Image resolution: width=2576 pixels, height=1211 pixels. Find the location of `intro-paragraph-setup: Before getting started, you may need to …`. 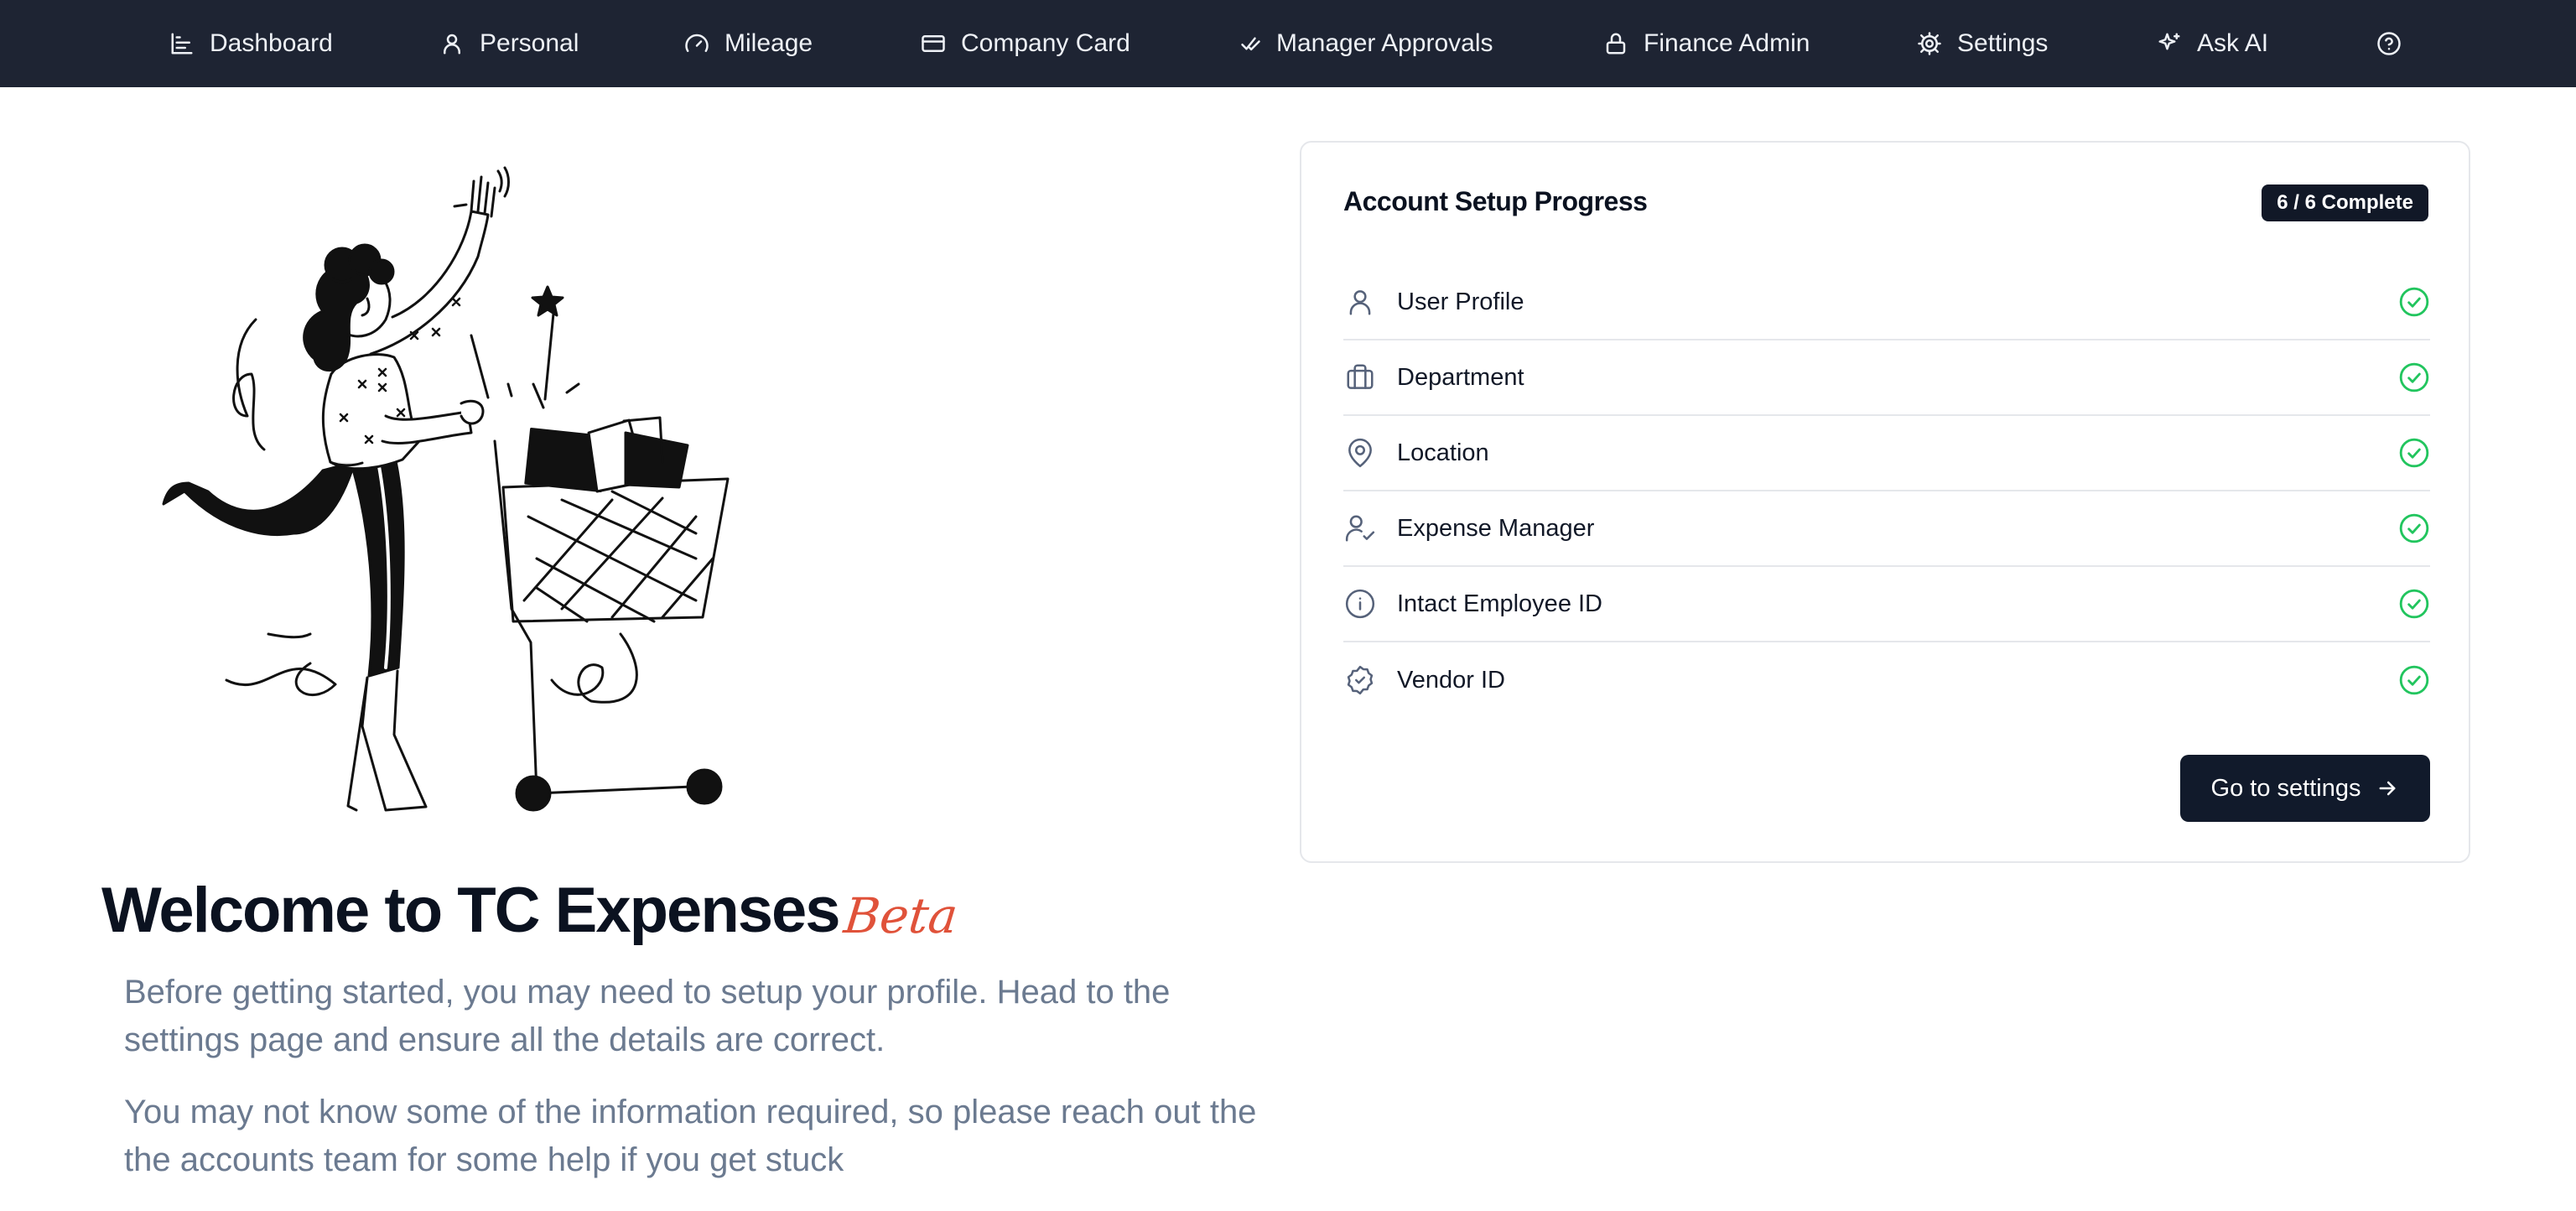

intro-paragraph-setup: Before getting started, you may need to … is located at coordinates (647, 1016).